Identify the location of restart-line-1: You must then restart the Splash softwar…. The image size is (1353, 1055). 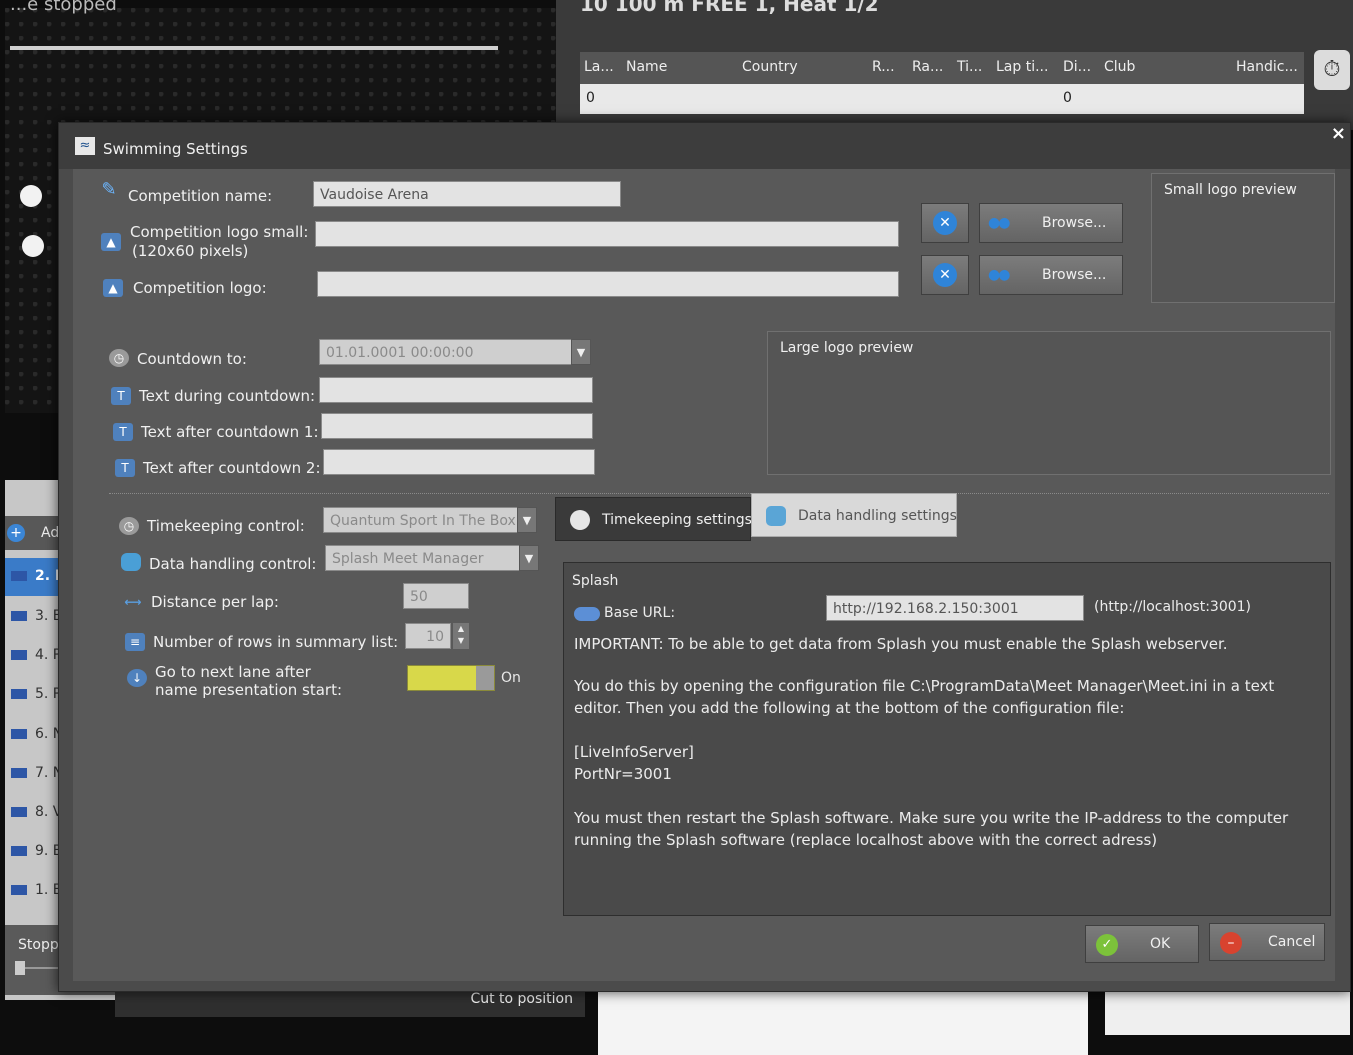
(931, 818).